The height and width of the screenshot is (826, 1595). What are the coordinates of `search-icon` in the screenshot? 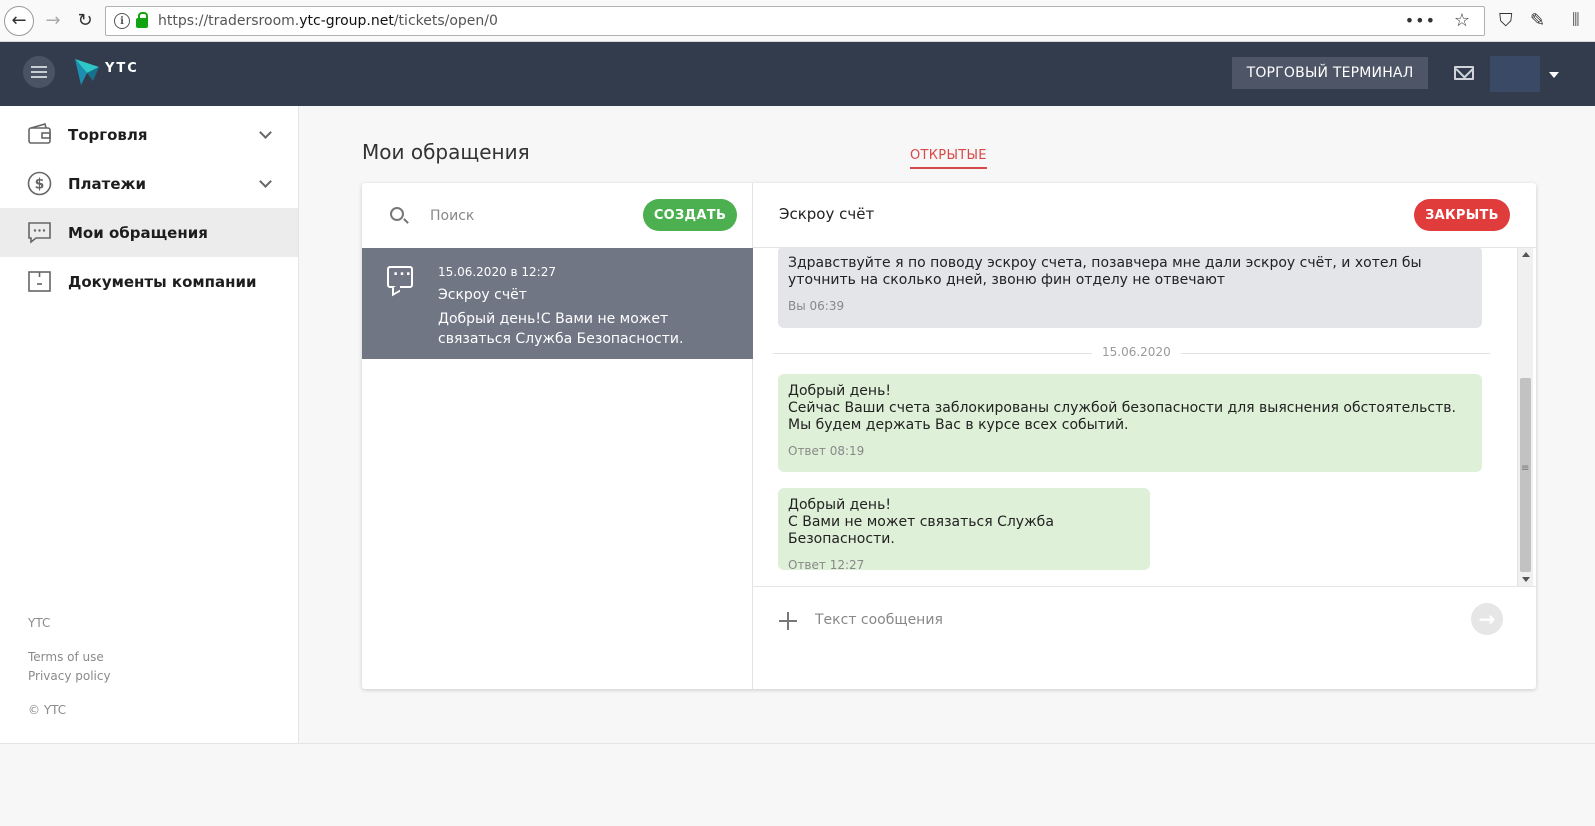 It's located at (397, 214).